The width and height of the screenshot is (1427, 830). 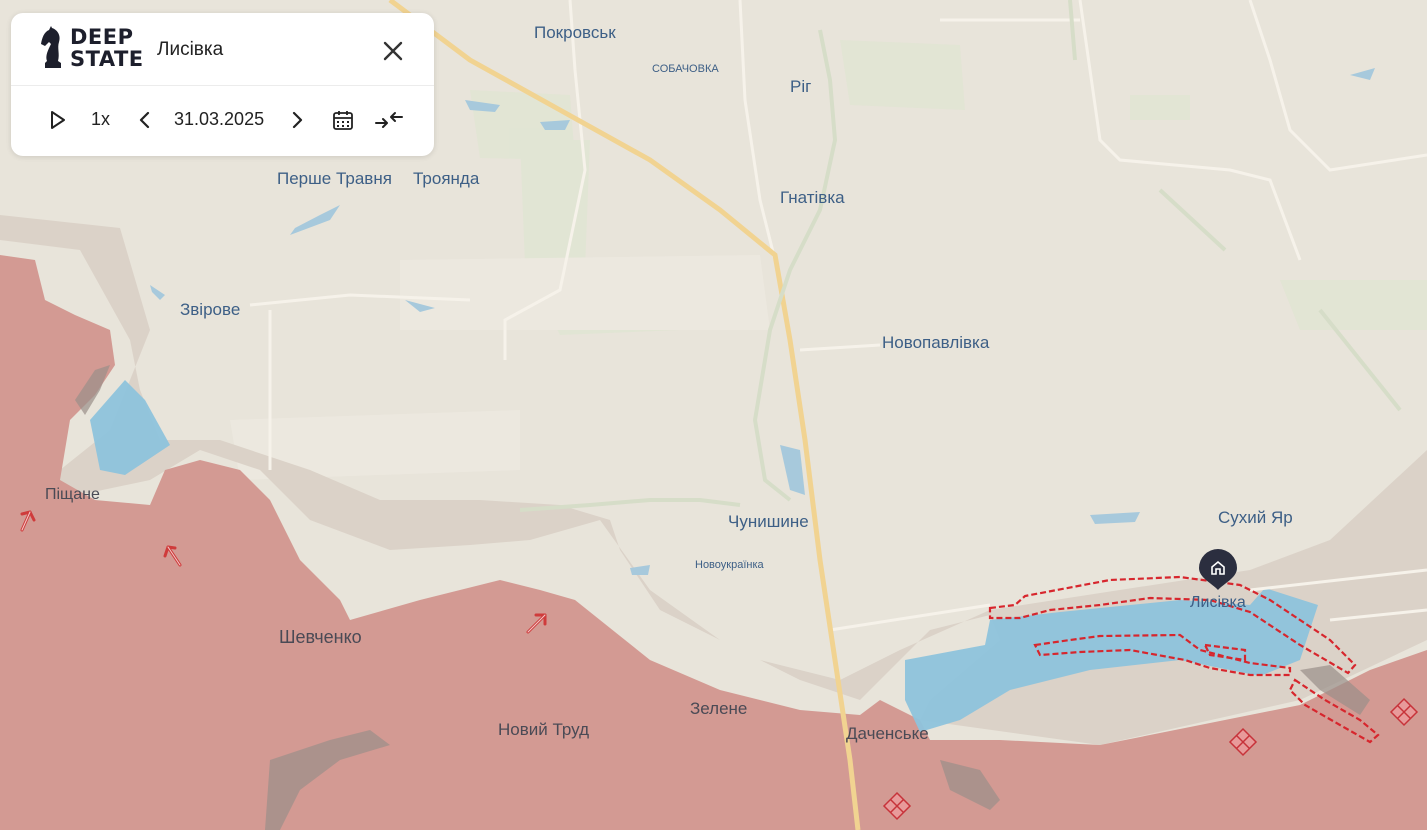 I want to click on place-label: Перше Травня, so click(x=334, y=178).